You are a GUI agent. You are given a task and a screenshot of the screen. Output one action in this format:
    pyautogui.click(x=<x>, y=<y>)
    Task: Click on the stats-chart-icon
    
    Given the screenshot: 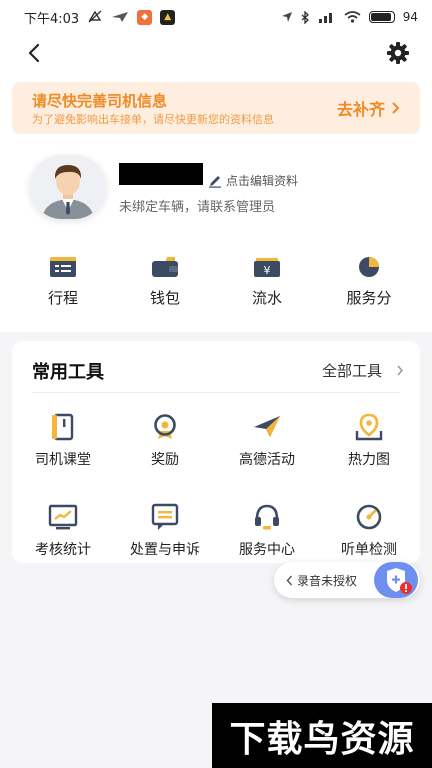 What is the action you would take?
    pyautogui.click(x=63, y=517)
    